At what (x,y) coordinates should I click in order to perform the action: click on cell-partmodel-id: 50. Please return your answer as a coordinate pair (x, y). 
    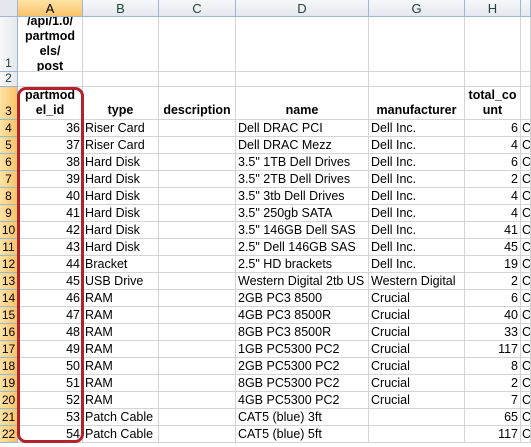
    Looking at the image, I should click on (50, 366).